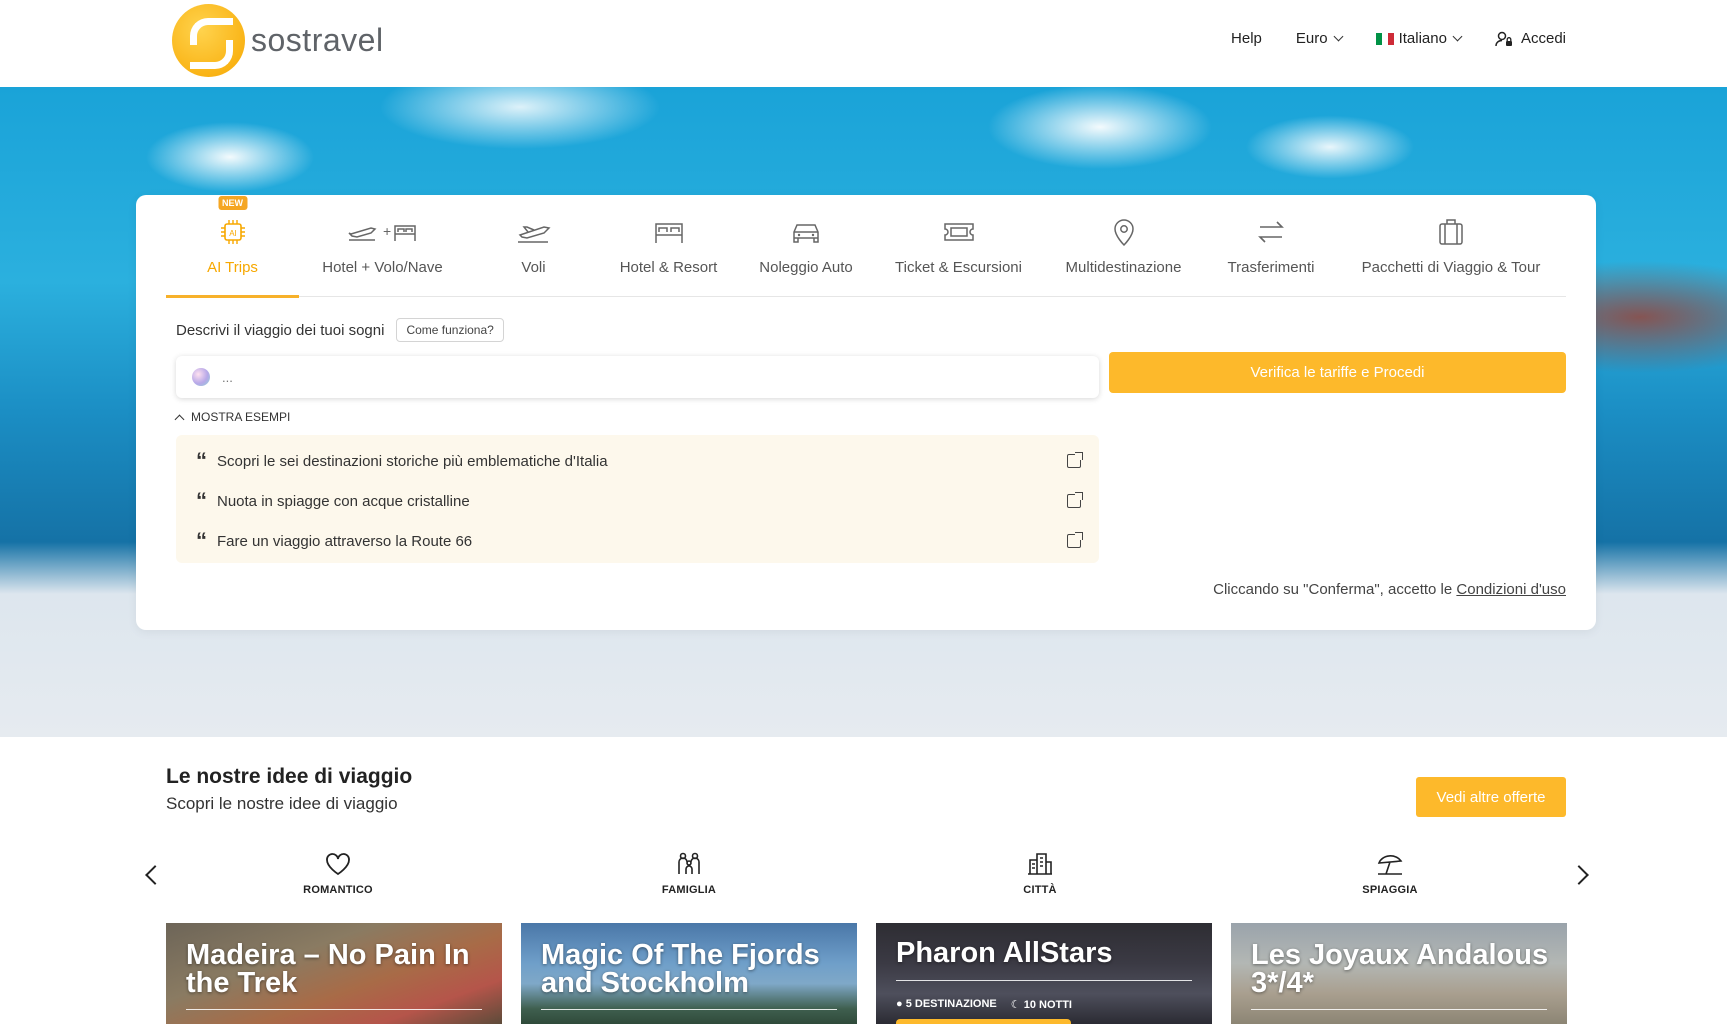  I want to click on currency-selector: Euro, so click(1319, 38).